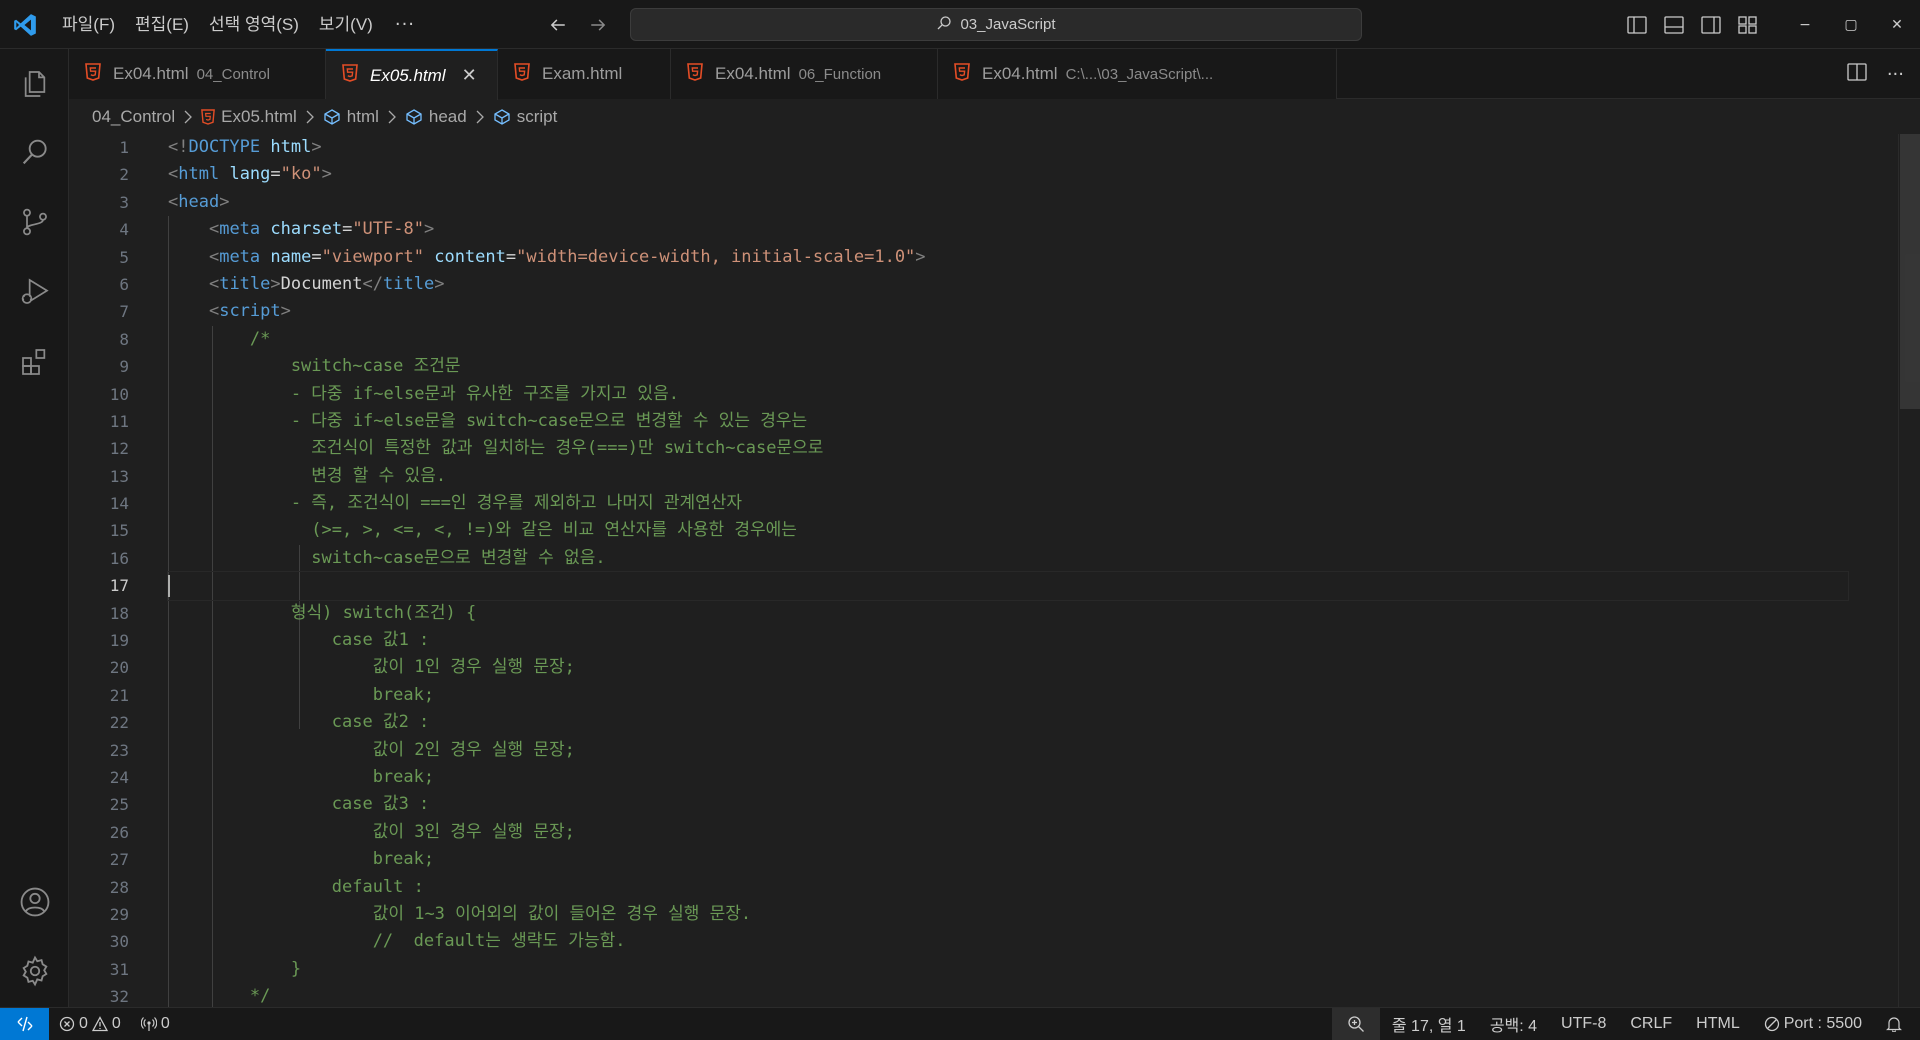  What do you see at coordinates (299, 722) in the screenshot?
I see `code-token: case 값2 :` at bounding box center [299, 722].